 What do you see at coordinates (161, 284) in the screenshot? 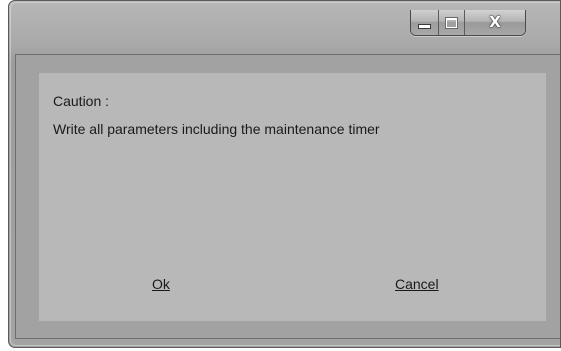
I see `ok-button: Ok` at bounding box center [161, 284].